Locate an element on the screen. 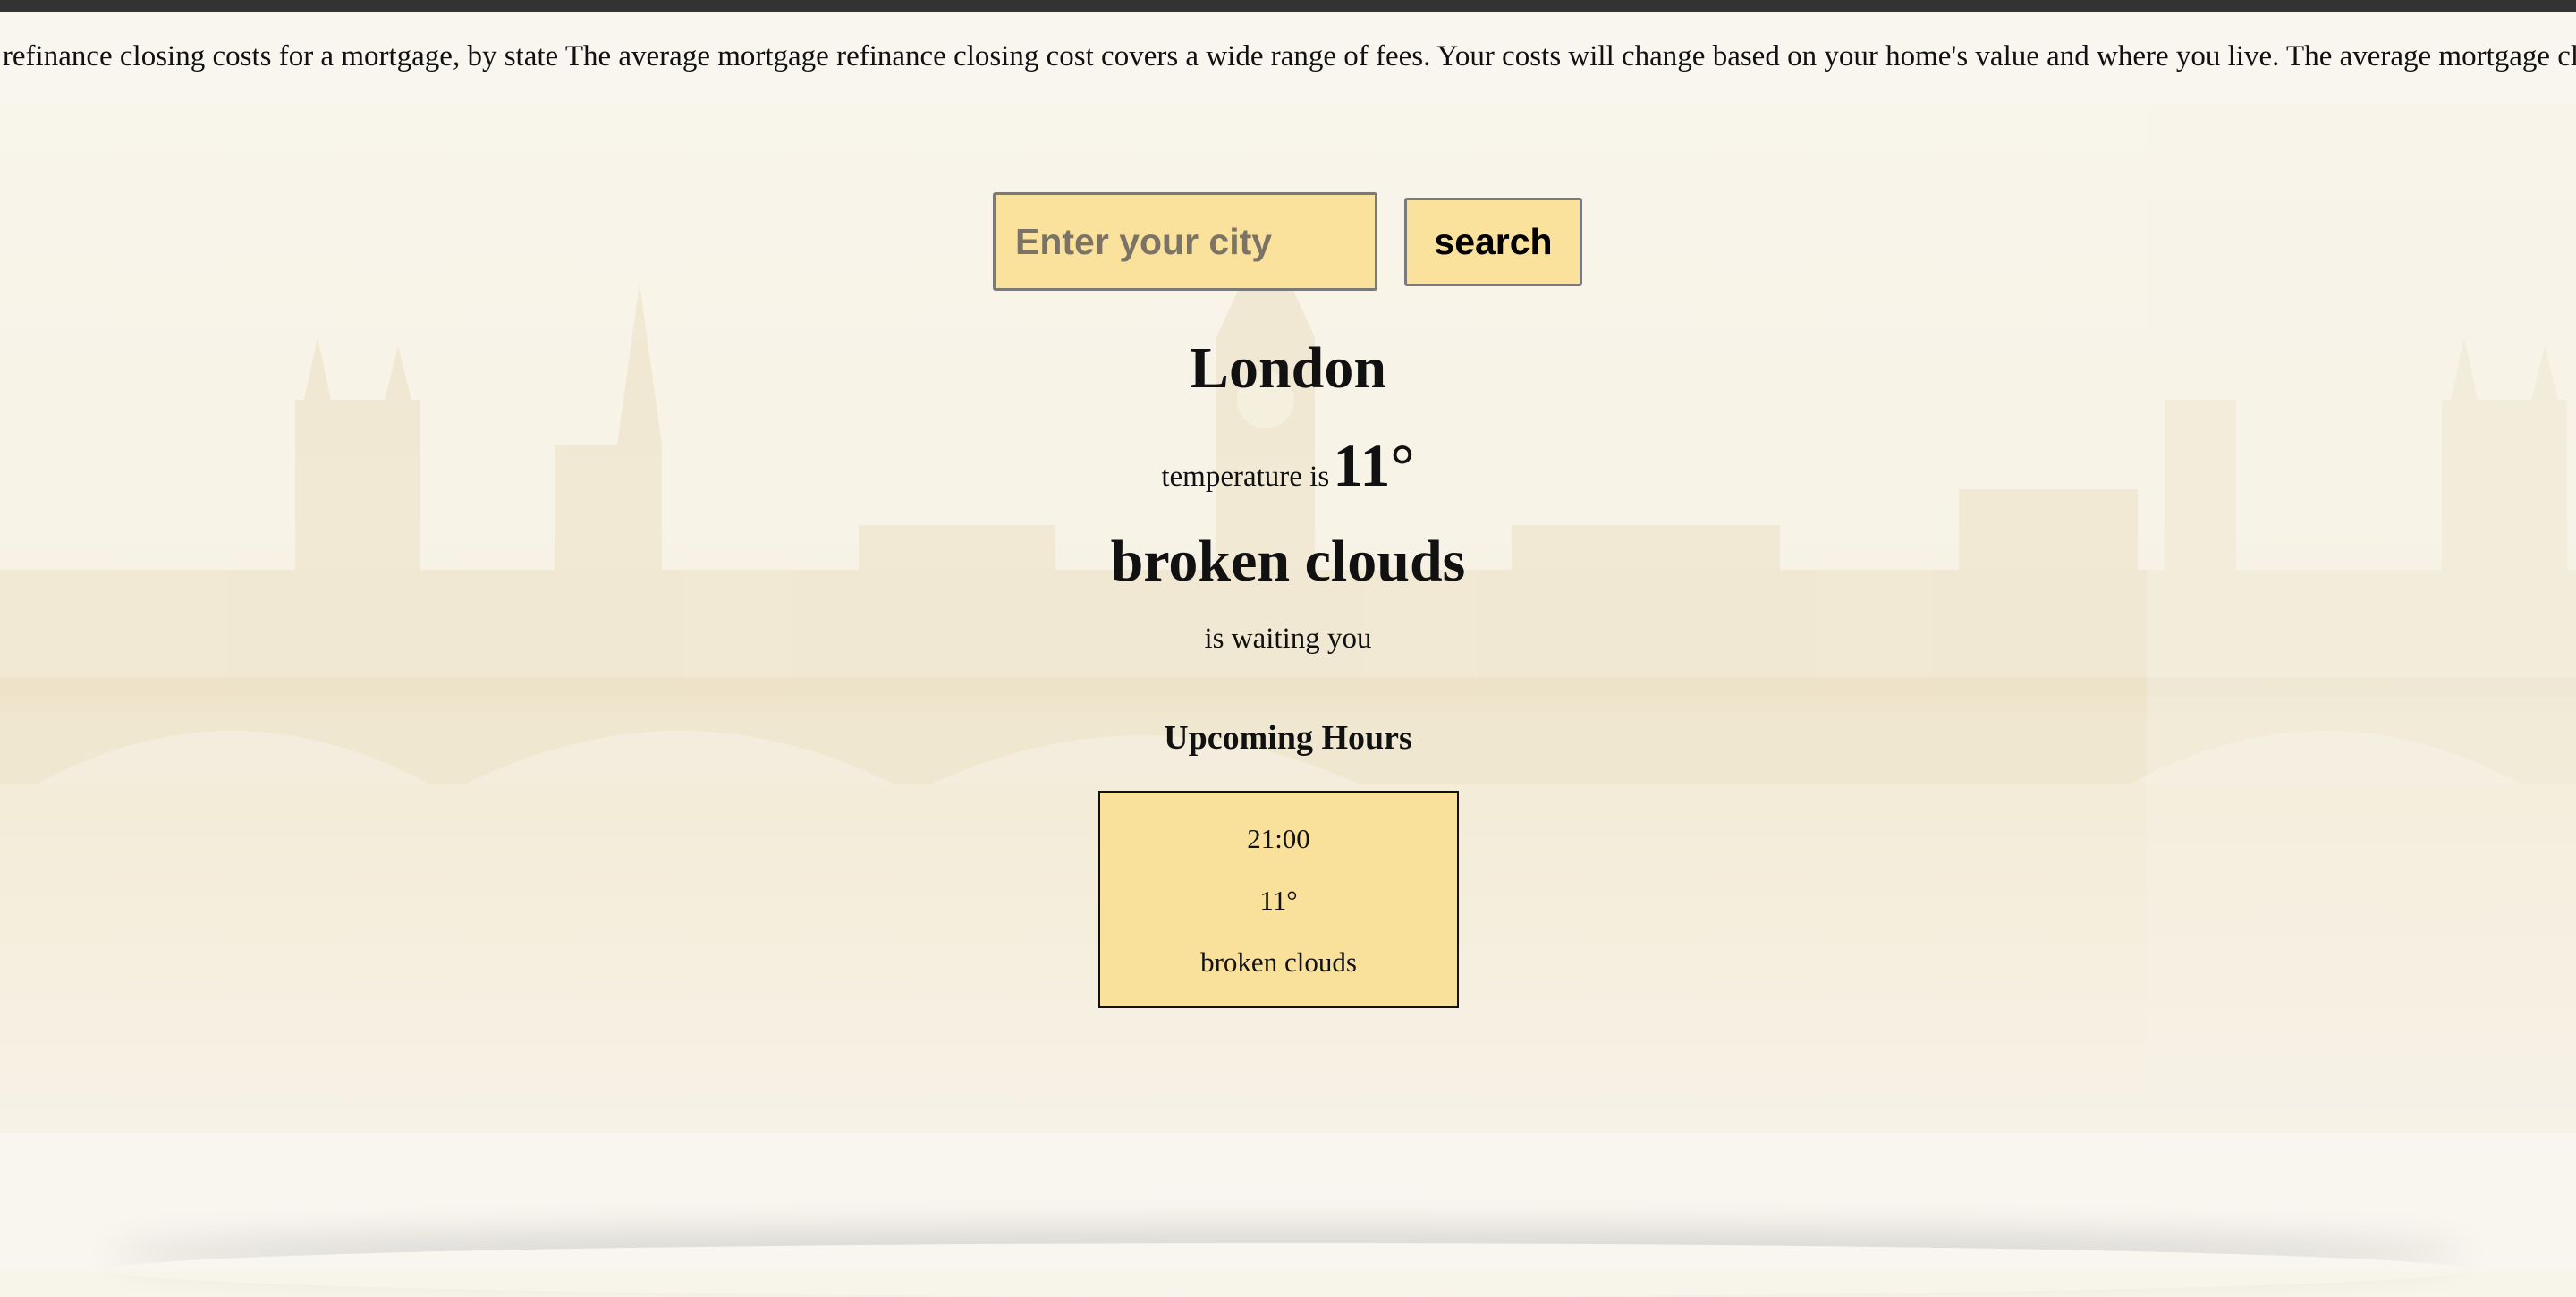  city-search-input is located at coordinates (1185, 241).